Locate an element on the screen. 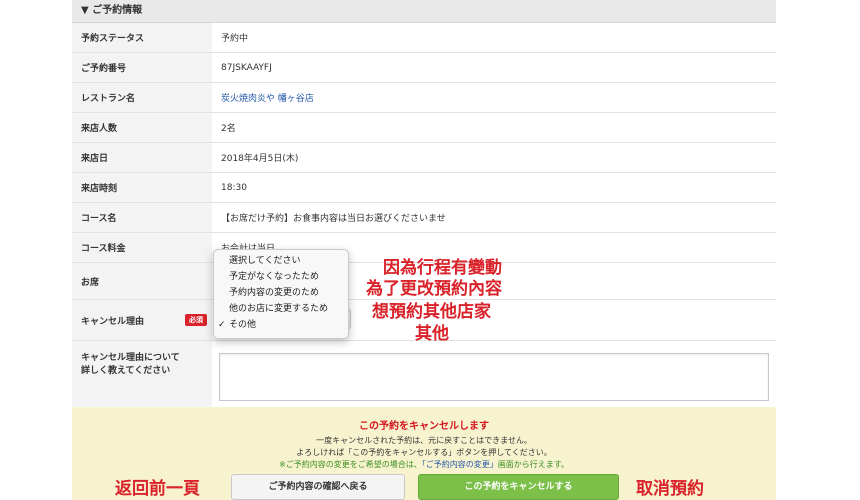 This screenshot has width=860, height=500. row-label: 予約ステータス is located at coordinates (142, 38).